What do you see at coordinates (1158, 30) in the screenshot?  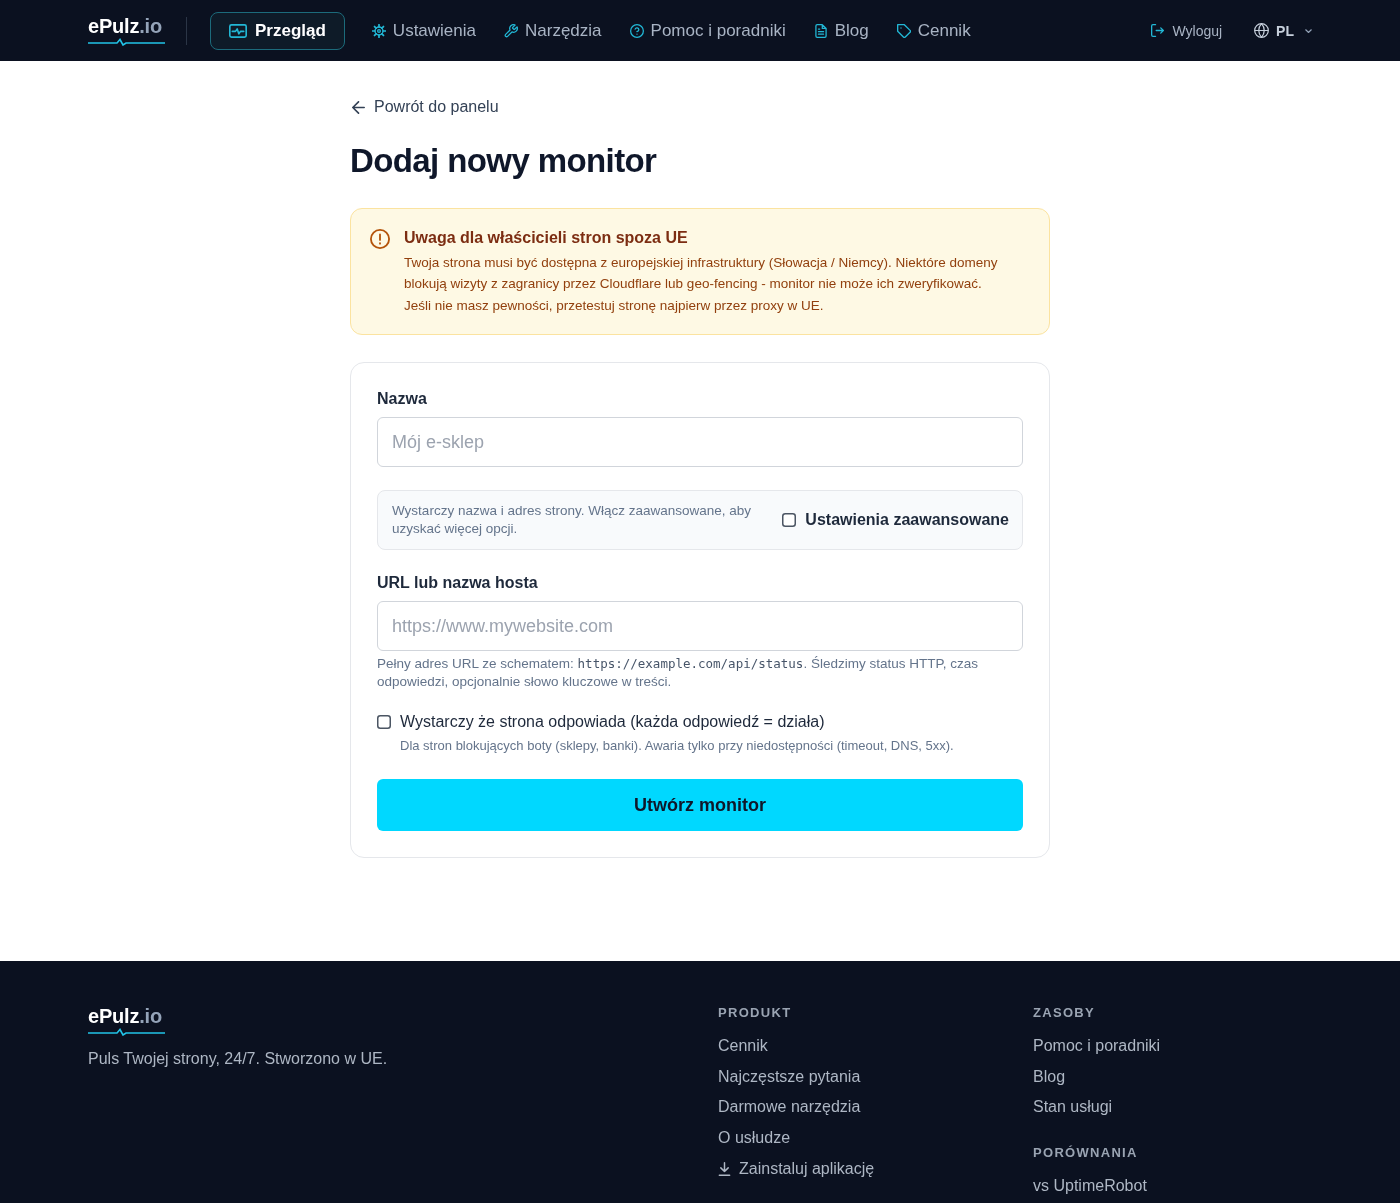 I see `logout-icon` at bounding box center [1158, 30].